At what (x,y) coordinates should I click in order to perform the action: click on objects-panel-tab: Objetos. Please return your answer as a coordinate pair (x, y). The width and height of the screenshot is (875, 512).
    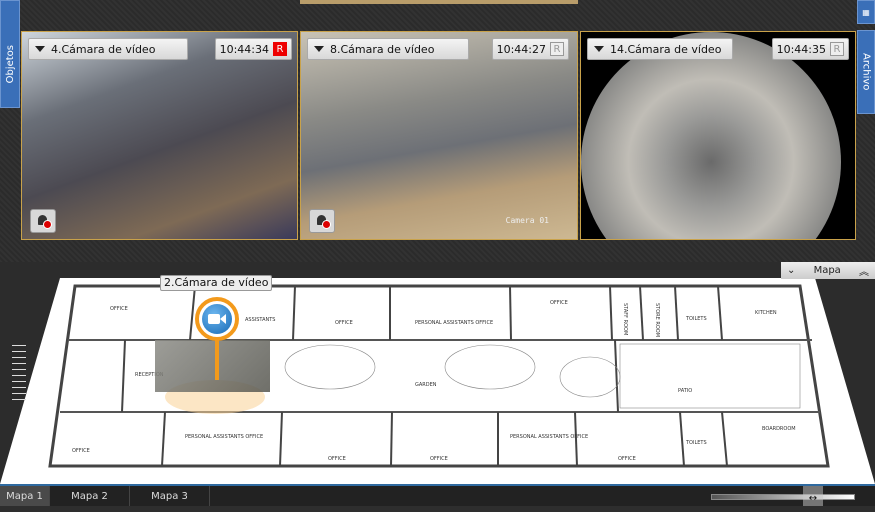
    Looking at the image, I should click on (10, 54).